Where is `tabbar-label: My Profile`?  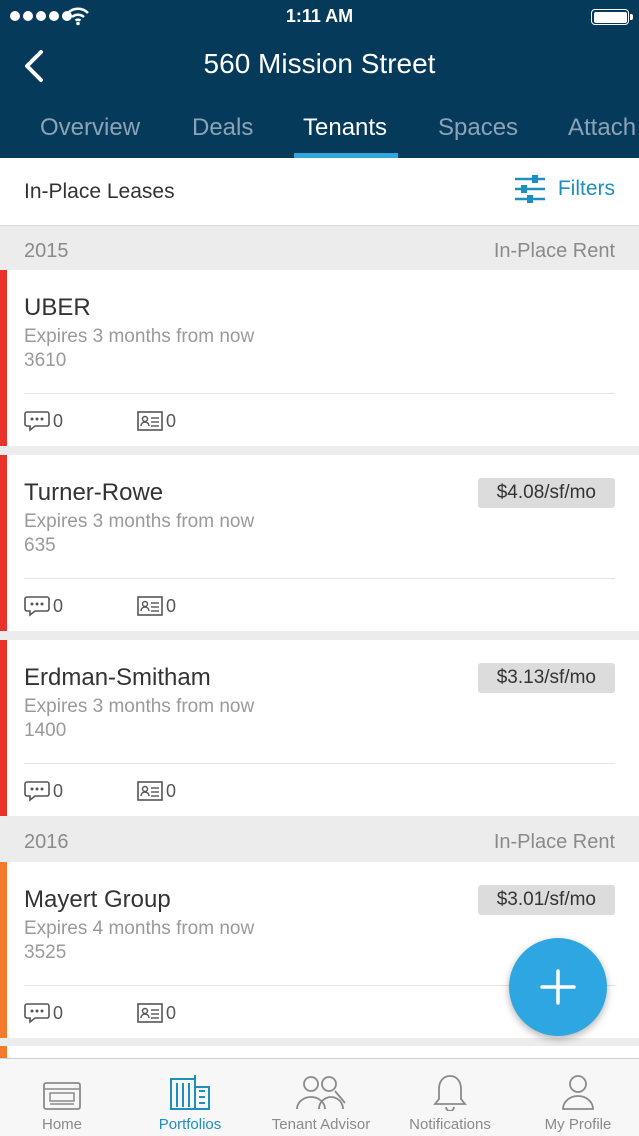 tabbar-label: My Profile is located at coordinates (578, 1124).